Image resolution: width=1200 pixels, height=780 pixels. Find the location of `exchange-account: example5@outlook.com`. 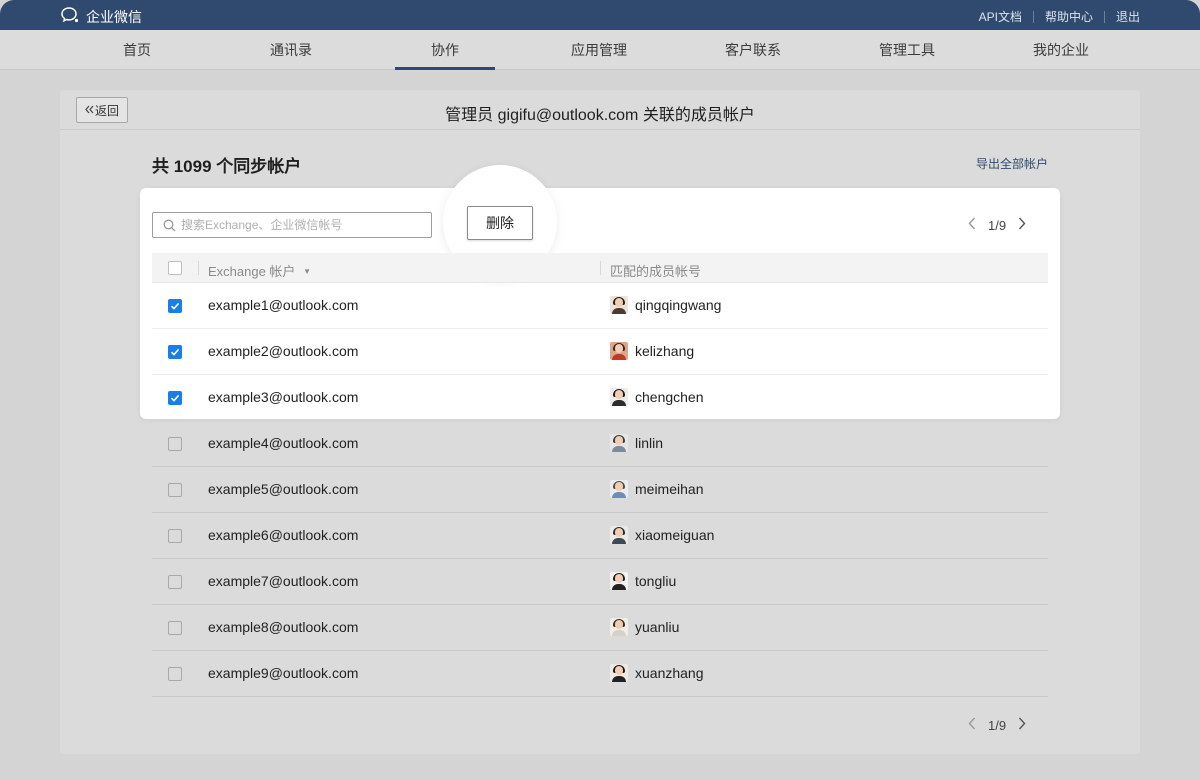

exchange-account: example5@outlook.com is located at coordinates (283, 489).